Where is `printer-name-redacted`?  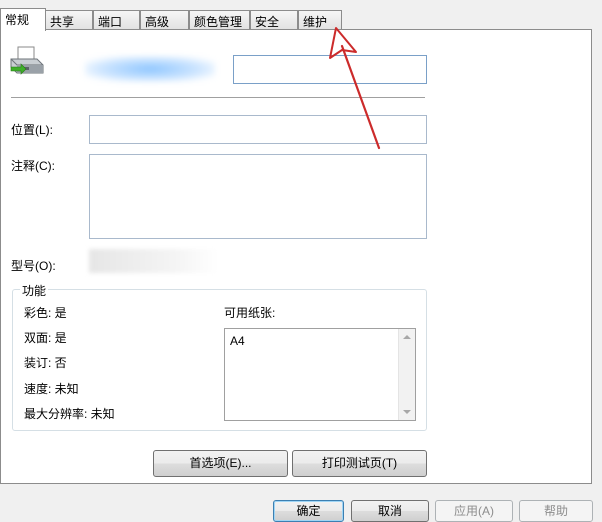 printer-name-redacted is located at coordinates (150, 69).